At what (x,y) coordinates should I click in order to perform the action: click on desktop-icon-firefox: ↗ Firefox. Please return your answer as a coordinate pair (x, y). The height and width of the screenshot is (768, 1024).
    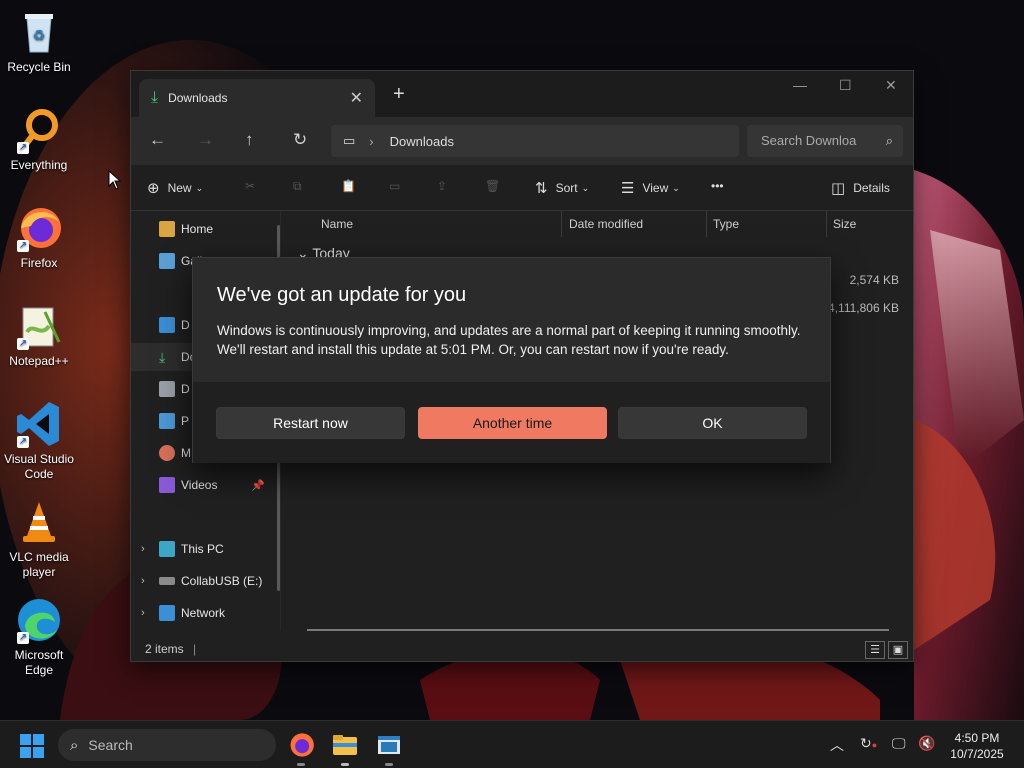
    Looking at the image, I should click on (39, 237).